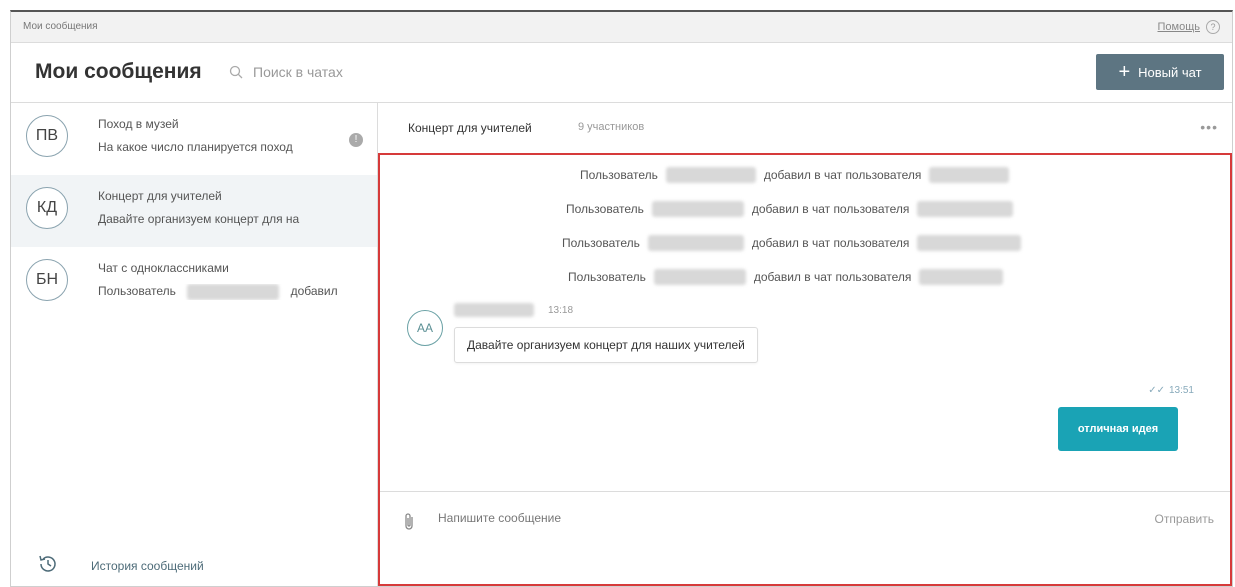 This screenshot has width=1235, height=587. What do you see at coordinates (805, 537) in the screenshot?
I see `message-composer: Отправить` at bounding box center [805, 537].